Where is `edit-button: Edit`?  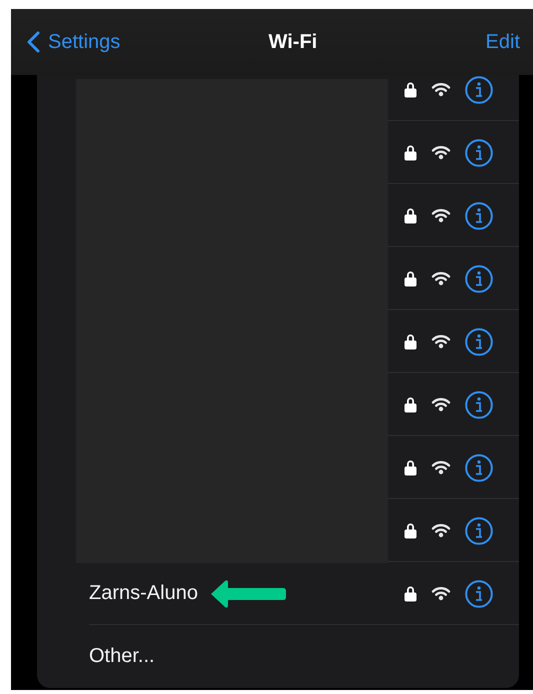 edit-button: Edit is located at coordinates (503, 42).